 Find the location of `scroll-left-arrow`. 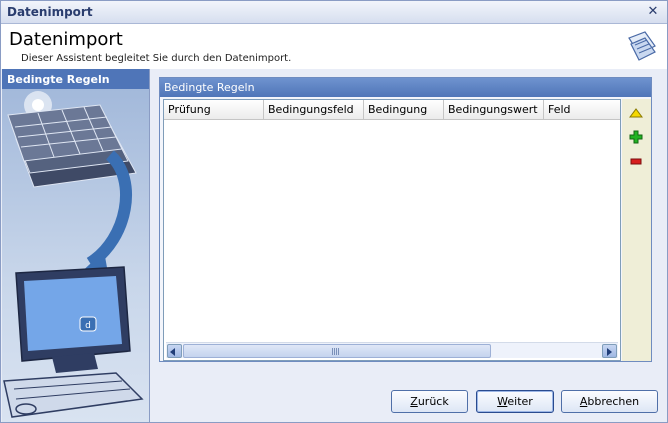

scroll-left-arrow is located at coordinates (174, 351).